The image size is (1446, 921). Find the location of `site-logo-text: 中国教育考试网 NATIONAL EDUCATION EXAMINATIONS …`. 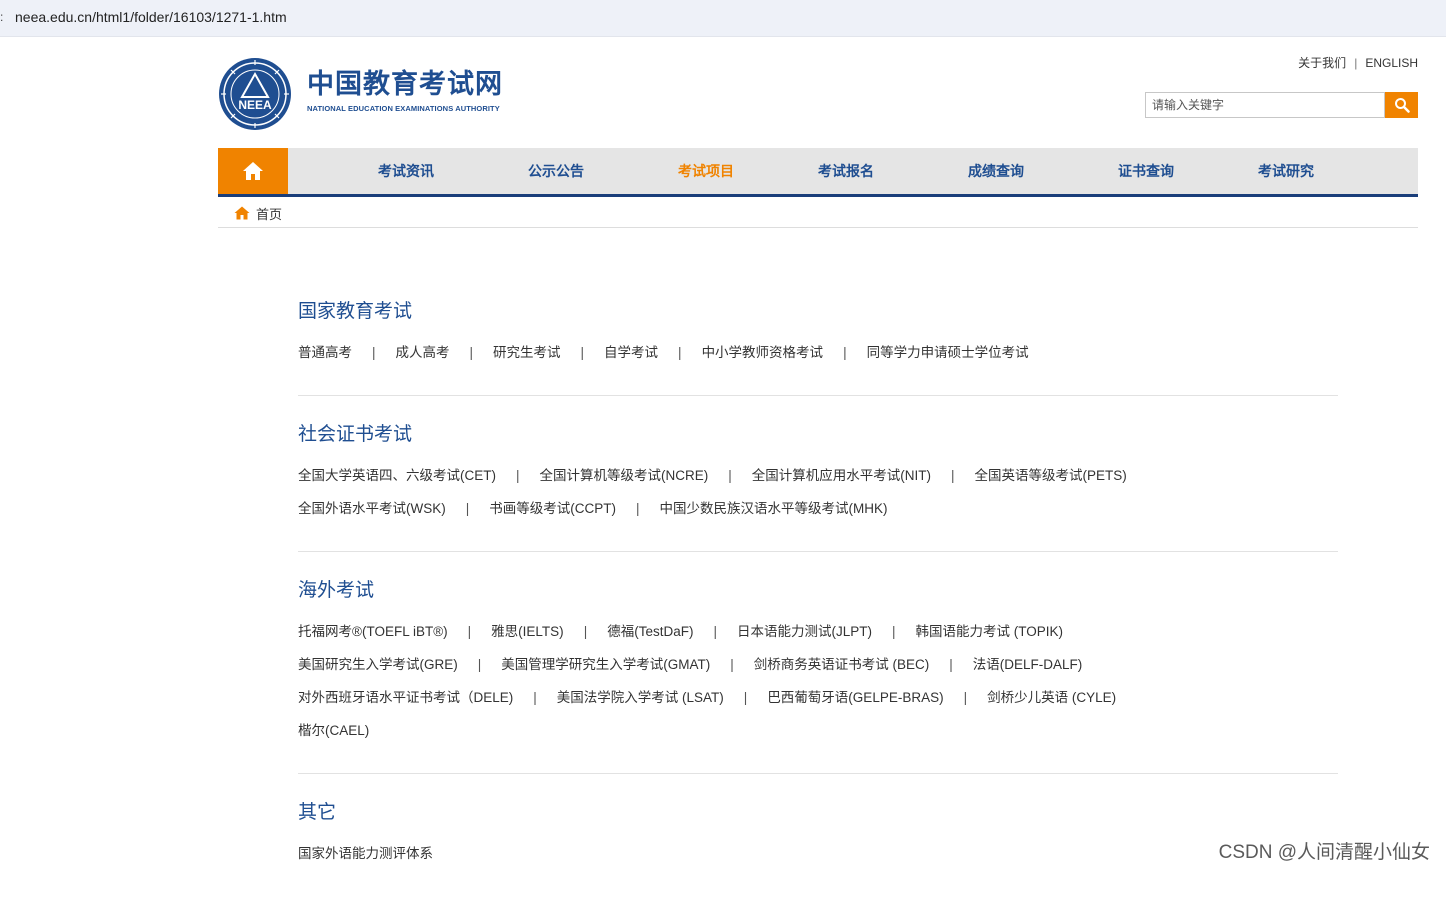

site-logo-text: 中国教育考试网 NATIONAL EDUCATION EXAMINATIONS … is located at coordinates (405, 91).